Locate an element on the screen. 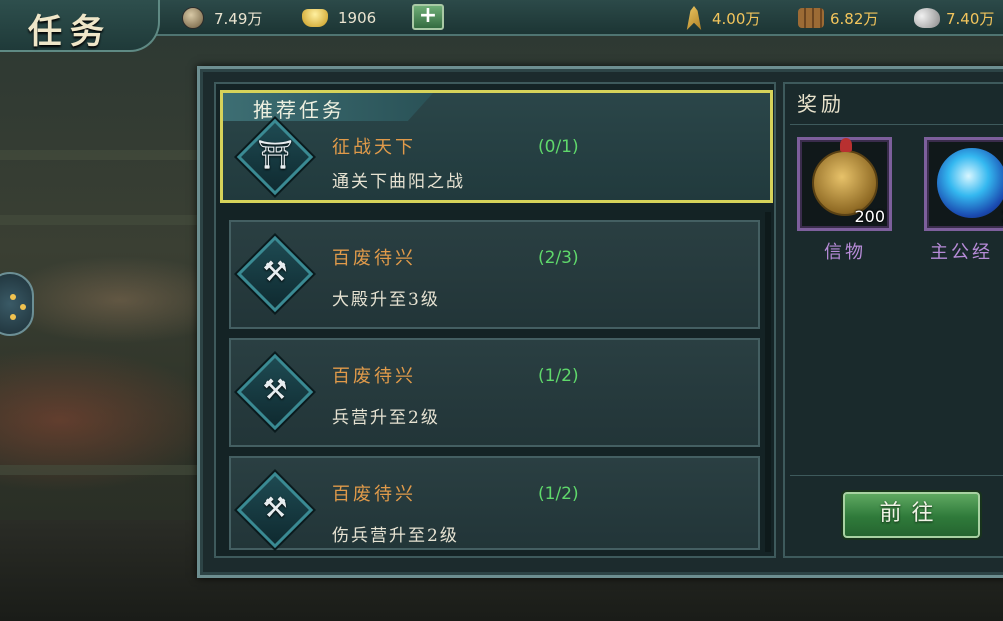  wood-resource: 6.82万 is located at coordinates (838, 18).